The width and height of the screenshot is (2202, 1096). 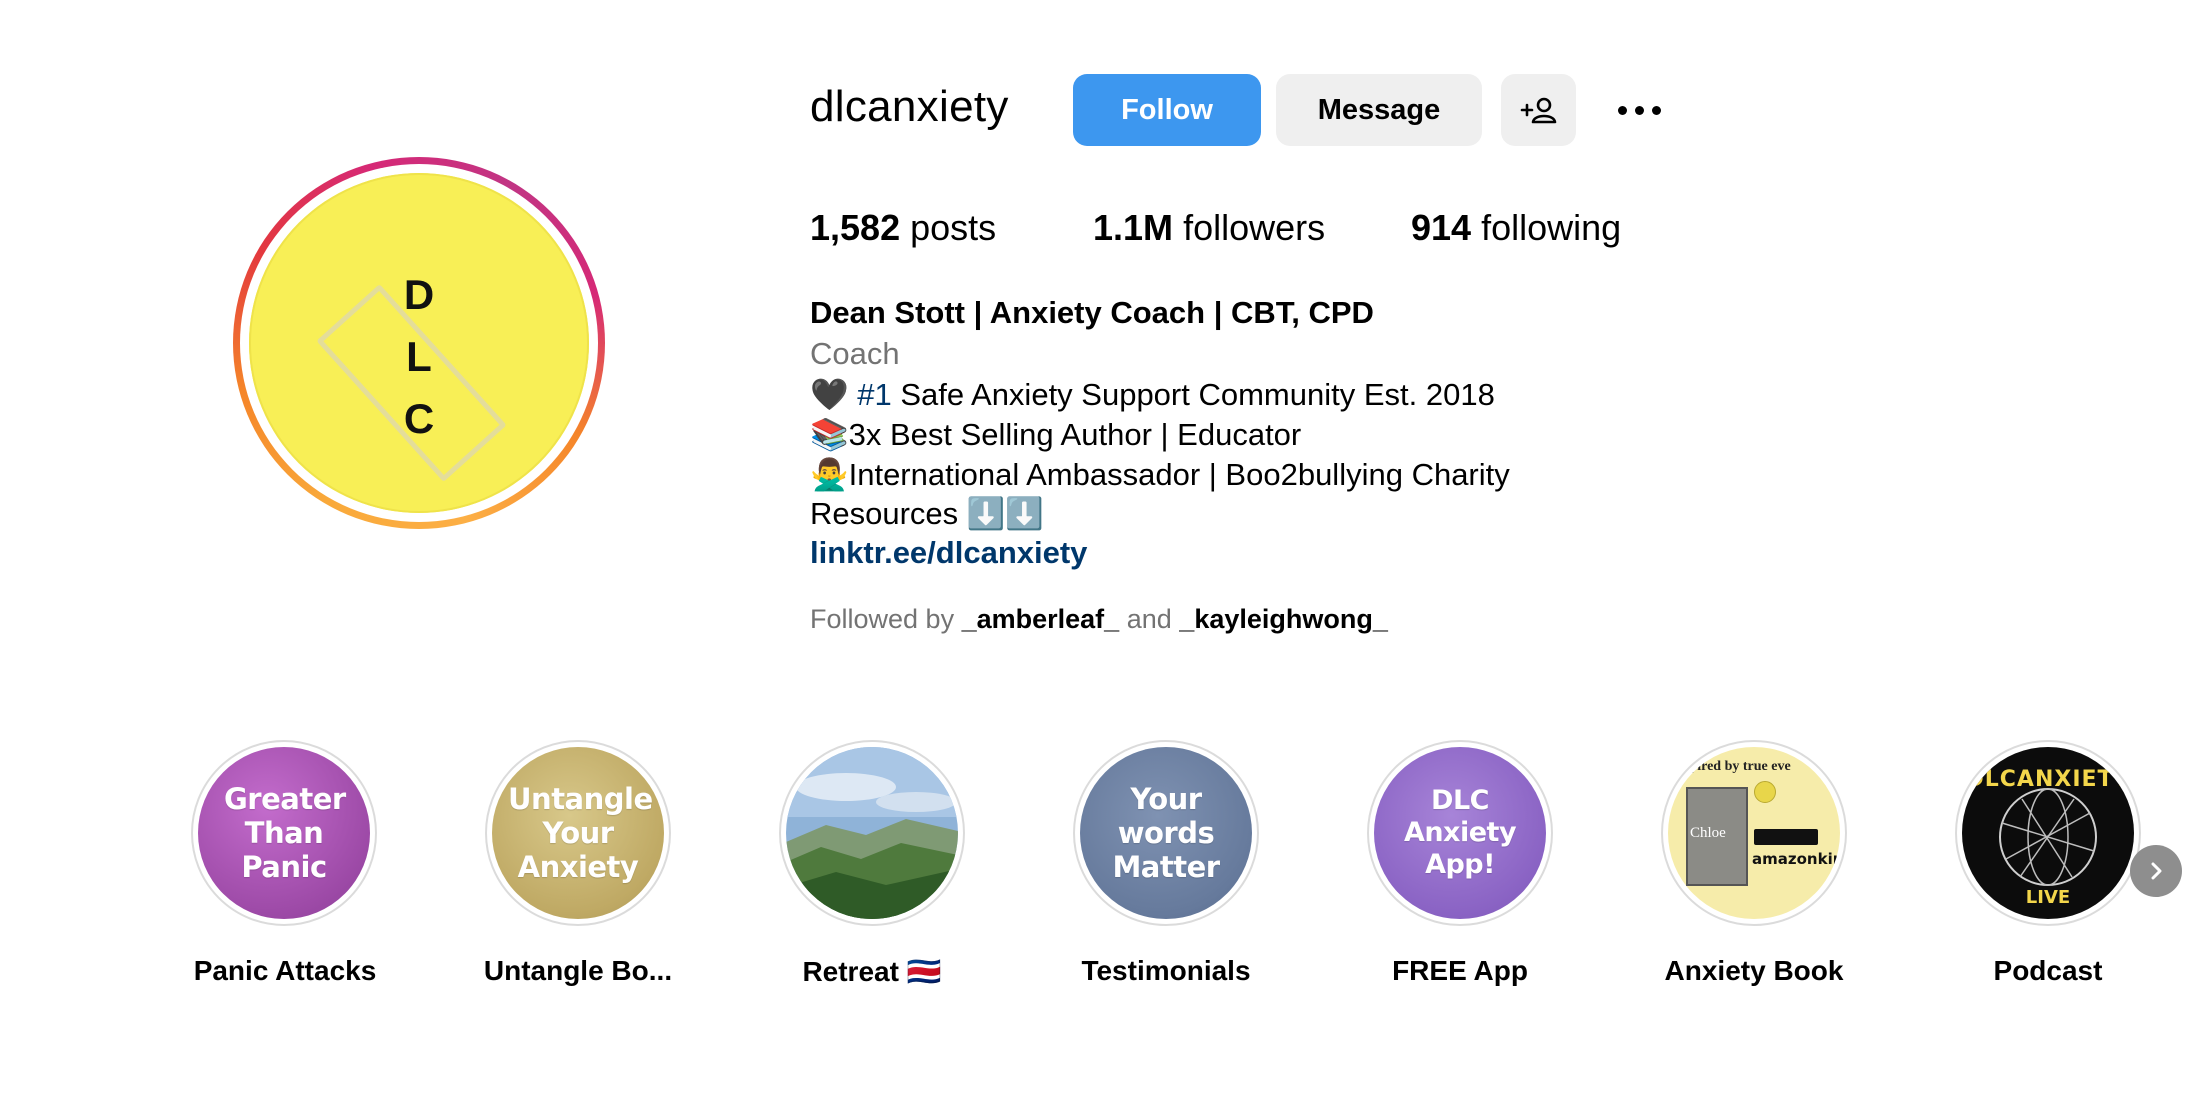 What do you see at coordinates (829, 394) in the screenshot?
I see `black-heart-icon: 🖤` at bounding box center [829, 394].